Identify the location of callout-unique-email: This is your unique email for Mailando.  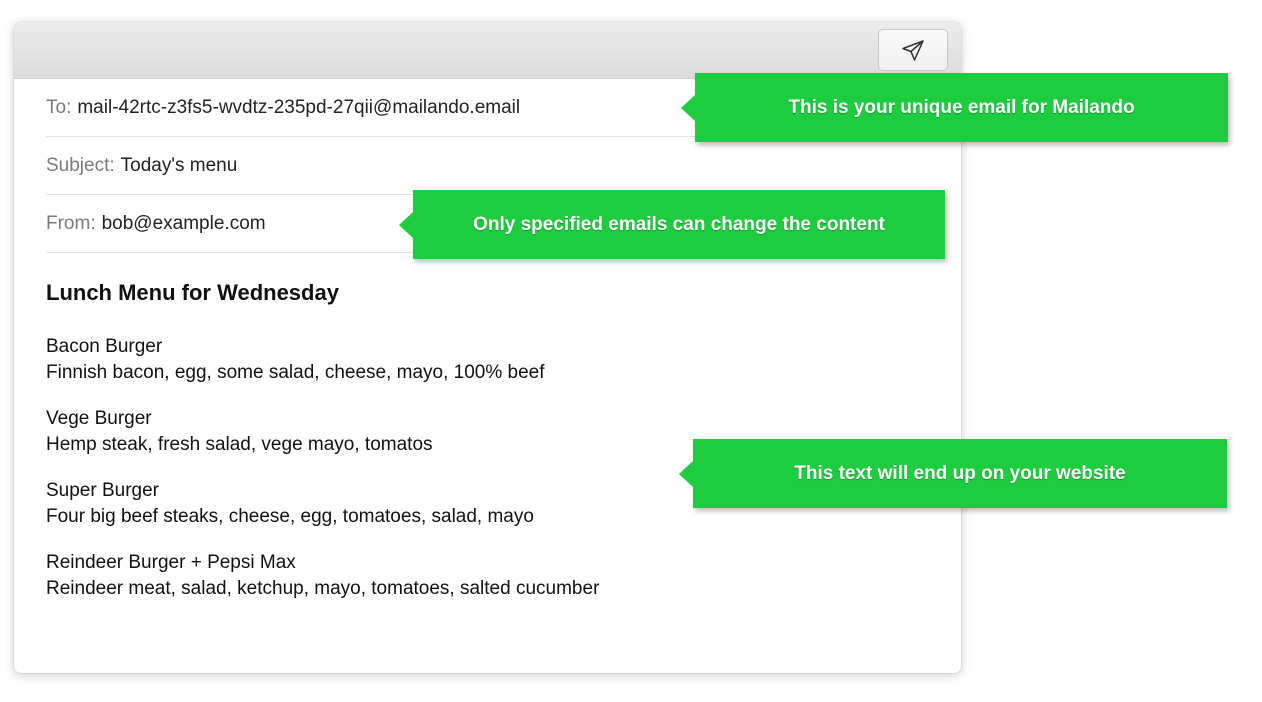
(954, 107).